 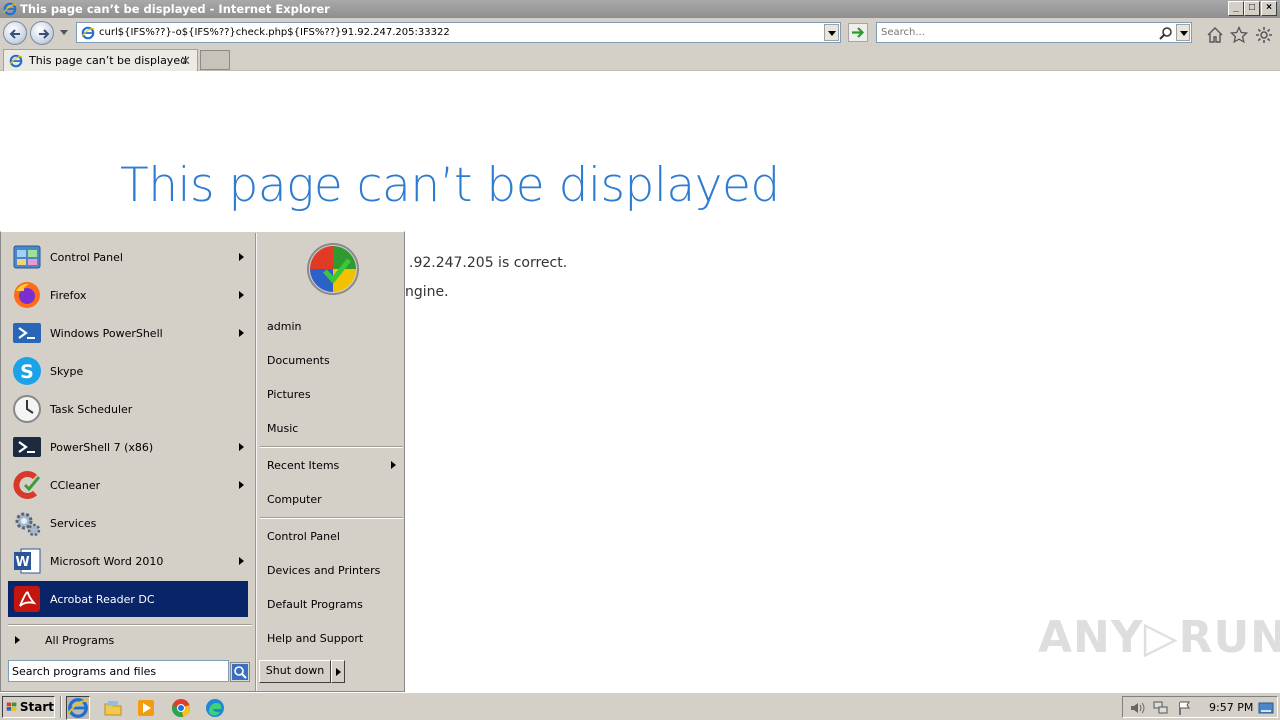 I want to click on svg-text: S, so click(x=27, y=372).